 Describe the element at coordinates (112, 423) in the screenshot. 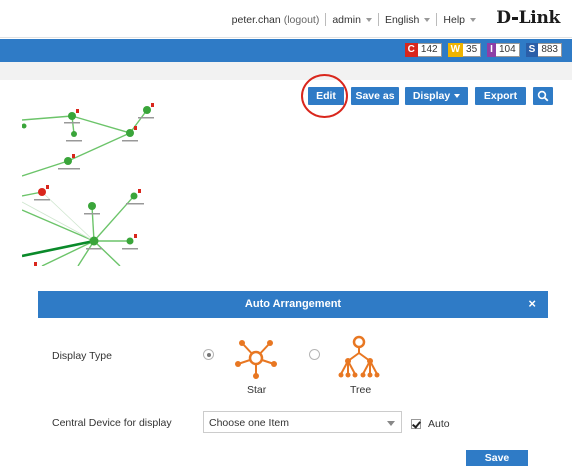

I see `central-device-label: Central Device for display` at that location.